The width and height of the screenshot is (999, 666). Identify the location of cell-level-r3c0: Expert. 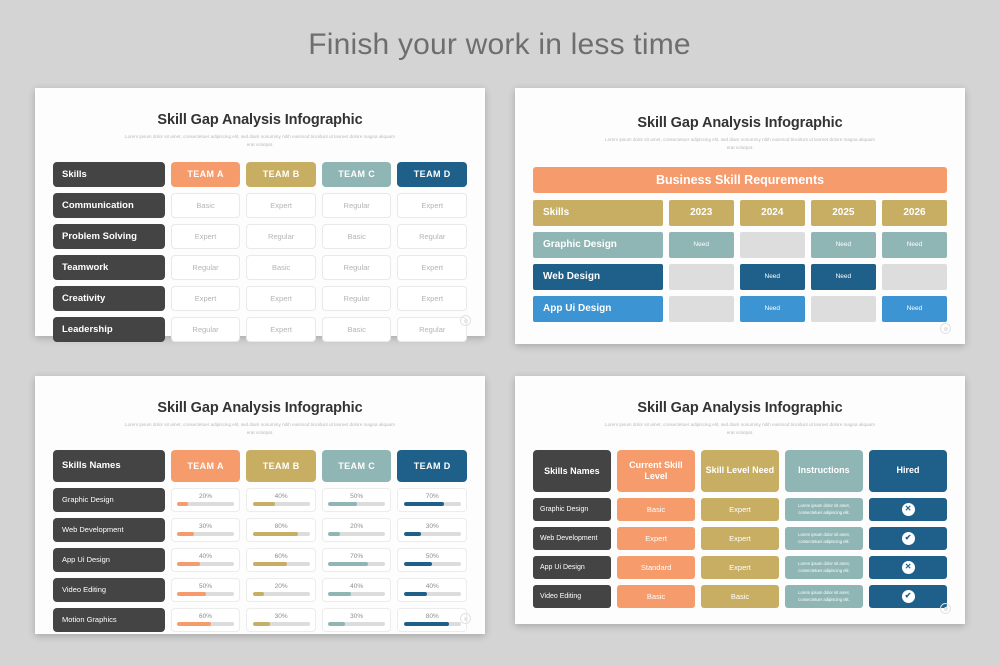
(205, 298).